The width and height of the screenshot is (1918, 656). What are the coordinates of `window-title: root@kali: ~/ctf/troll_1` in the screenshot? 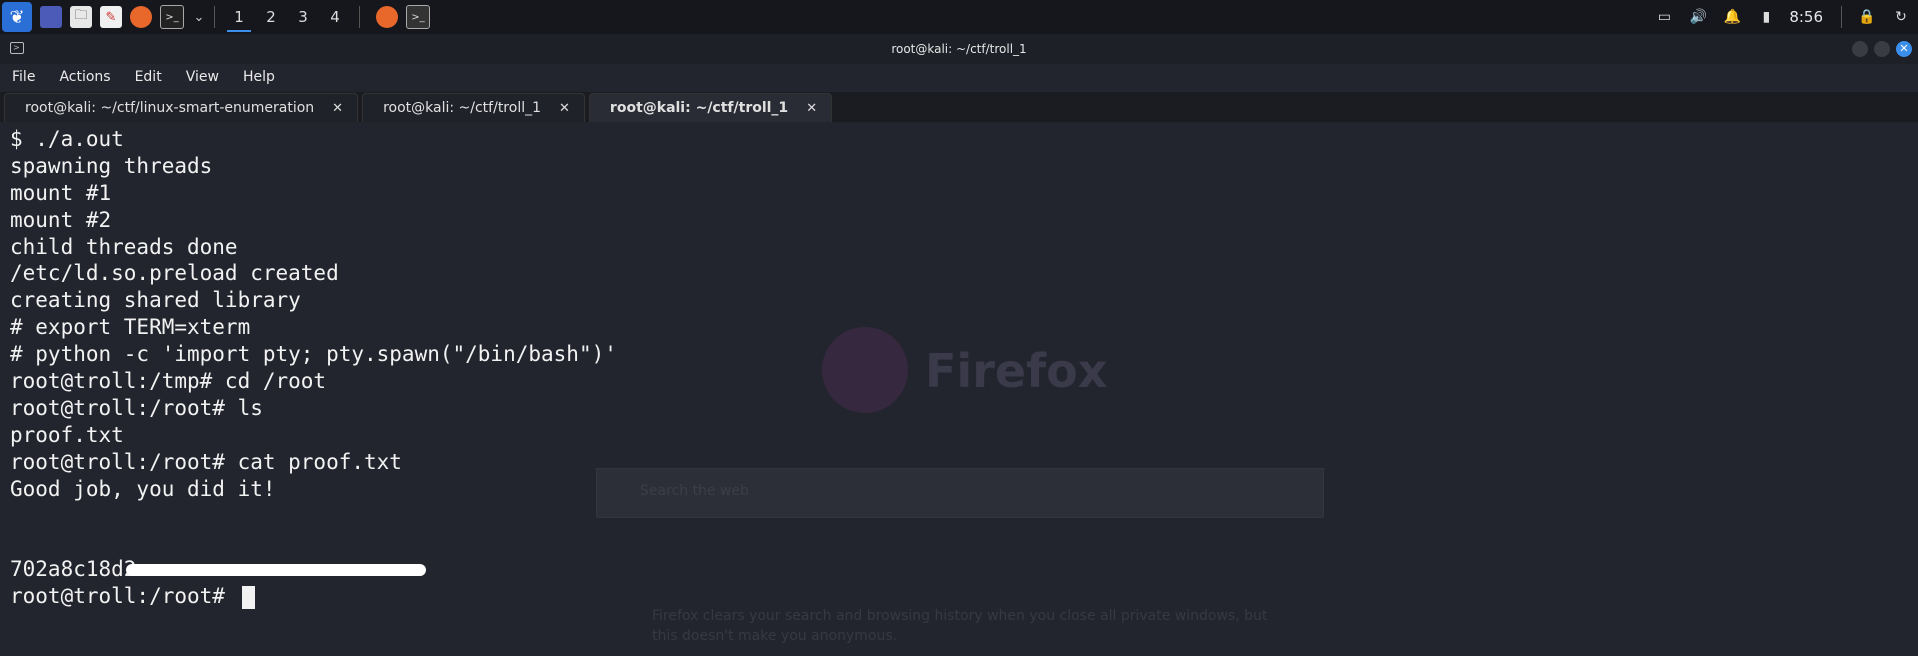 It's located at (959, 49).